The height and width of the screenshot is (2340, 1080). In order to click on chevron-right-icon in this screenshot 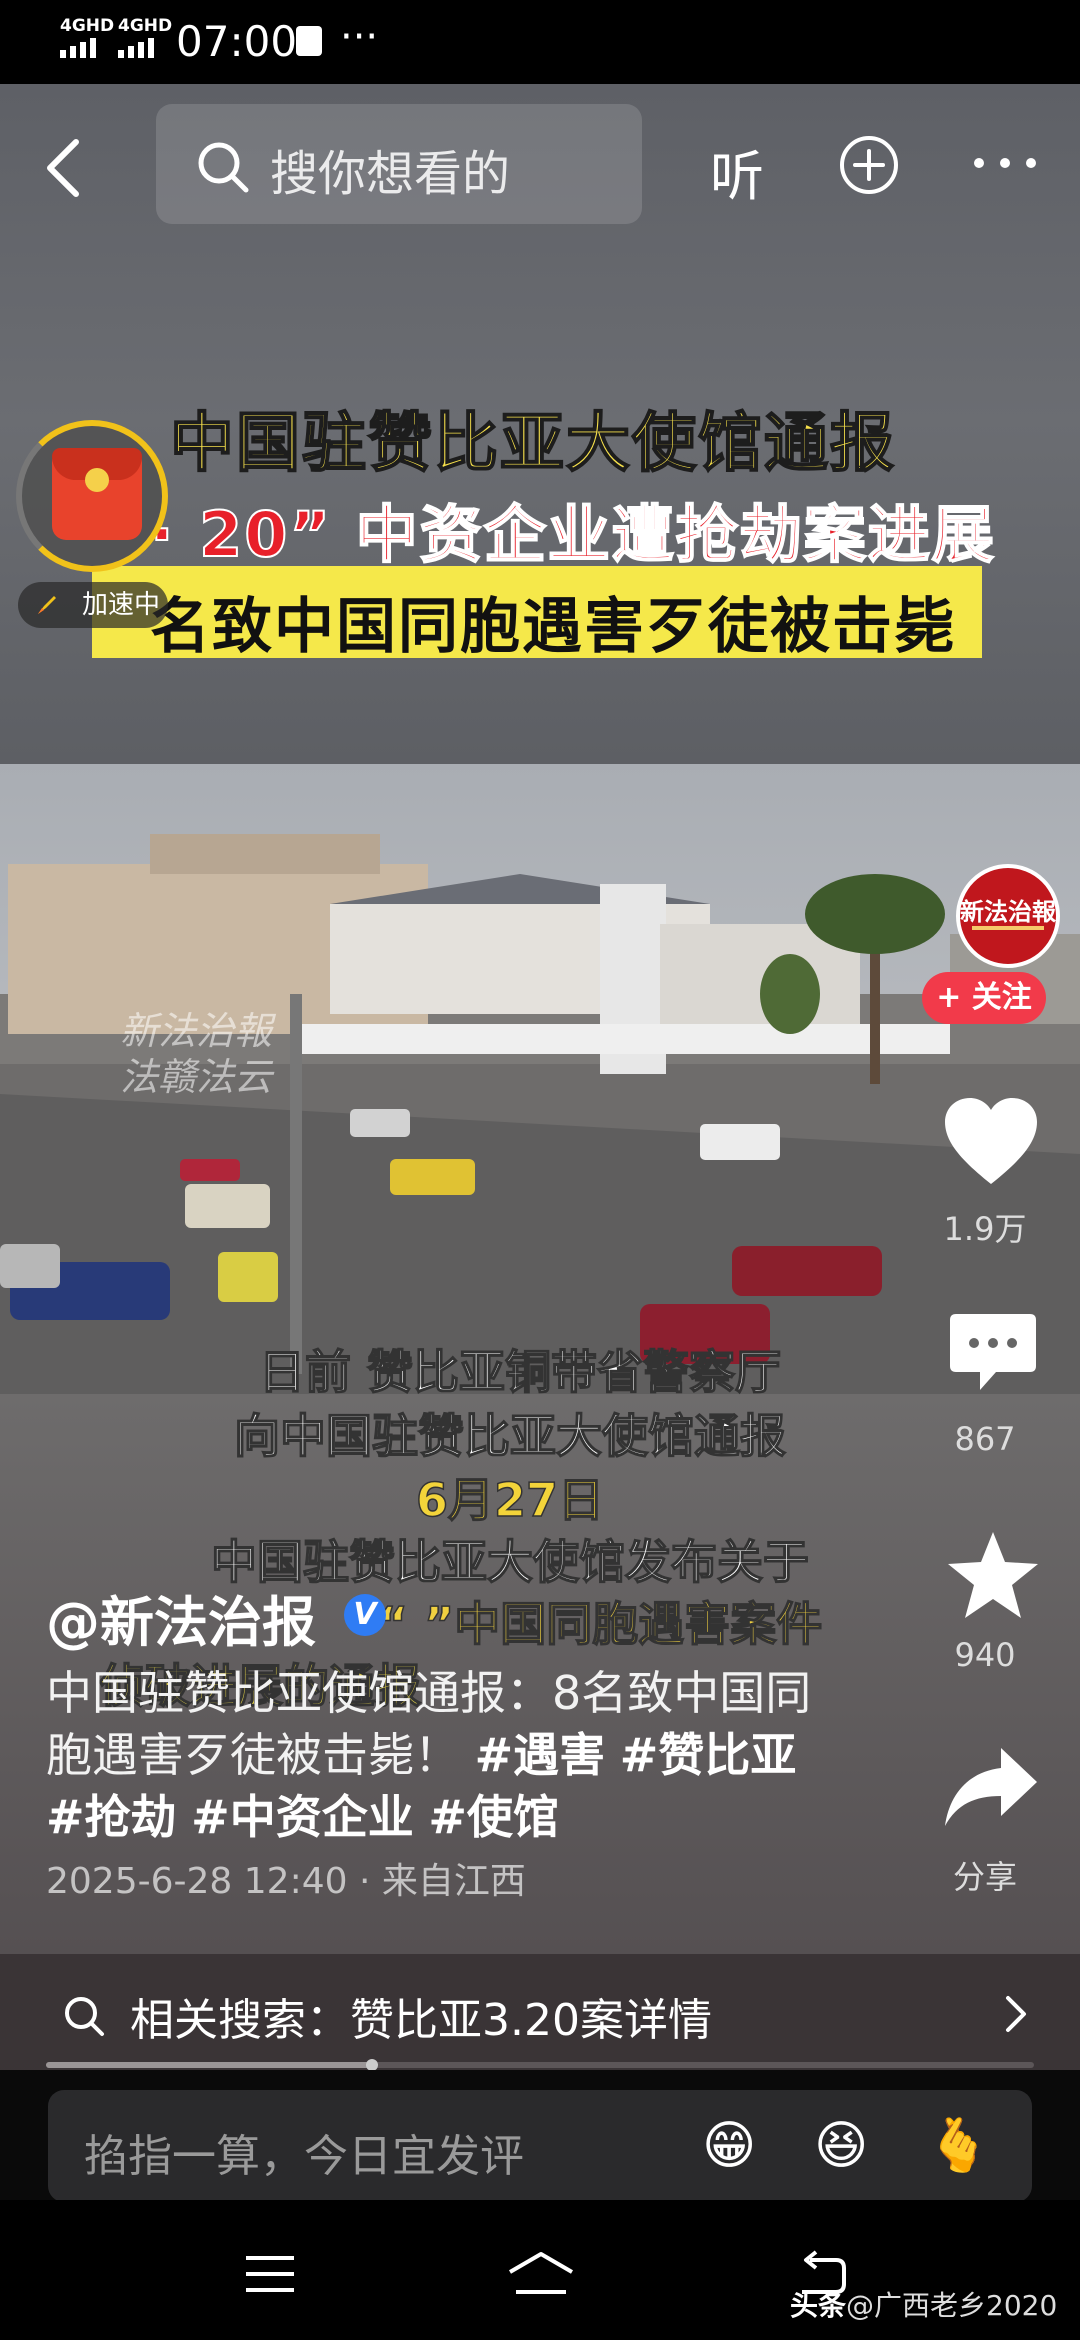, I will do `click(1016, 2014)`.